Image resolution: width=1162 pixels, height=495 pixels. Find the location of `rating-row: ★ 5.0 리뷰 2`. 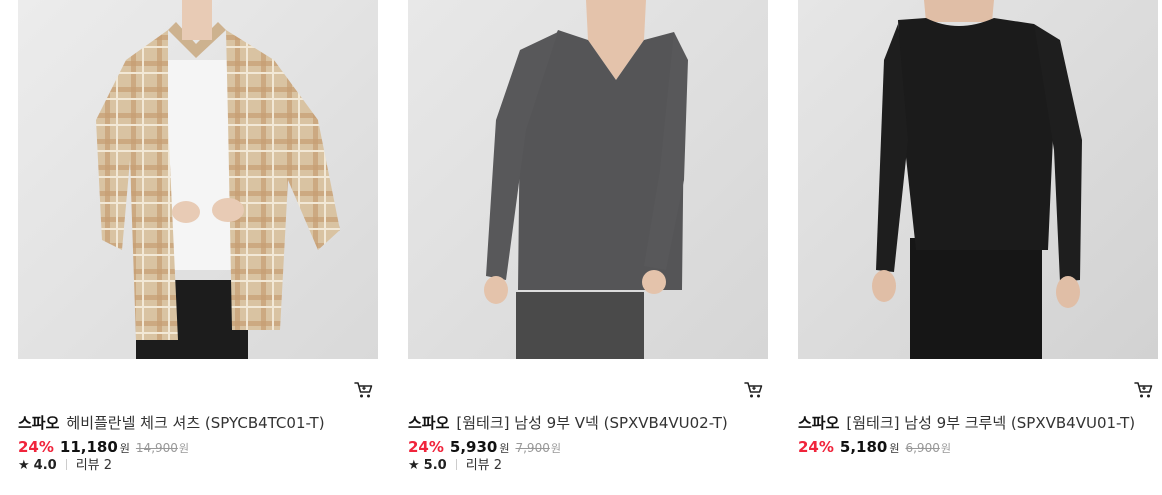

rating-row: ★ 5.0 리뷰 2 is located at coordinates (455, 466).